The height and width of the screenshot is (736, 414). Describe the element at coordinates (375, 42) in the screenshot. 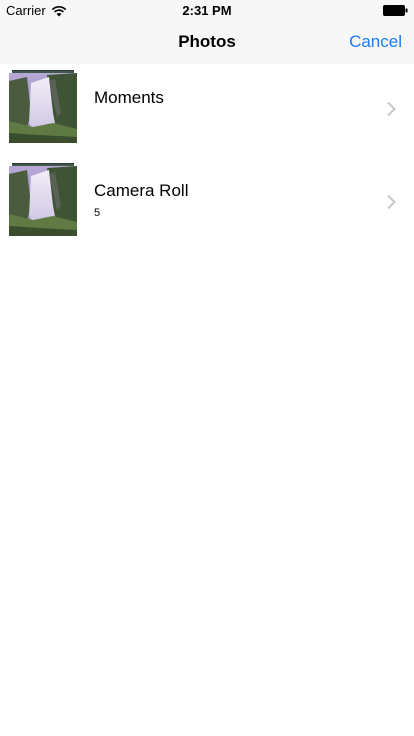

I see `cancel-button: Cancel` at that location.